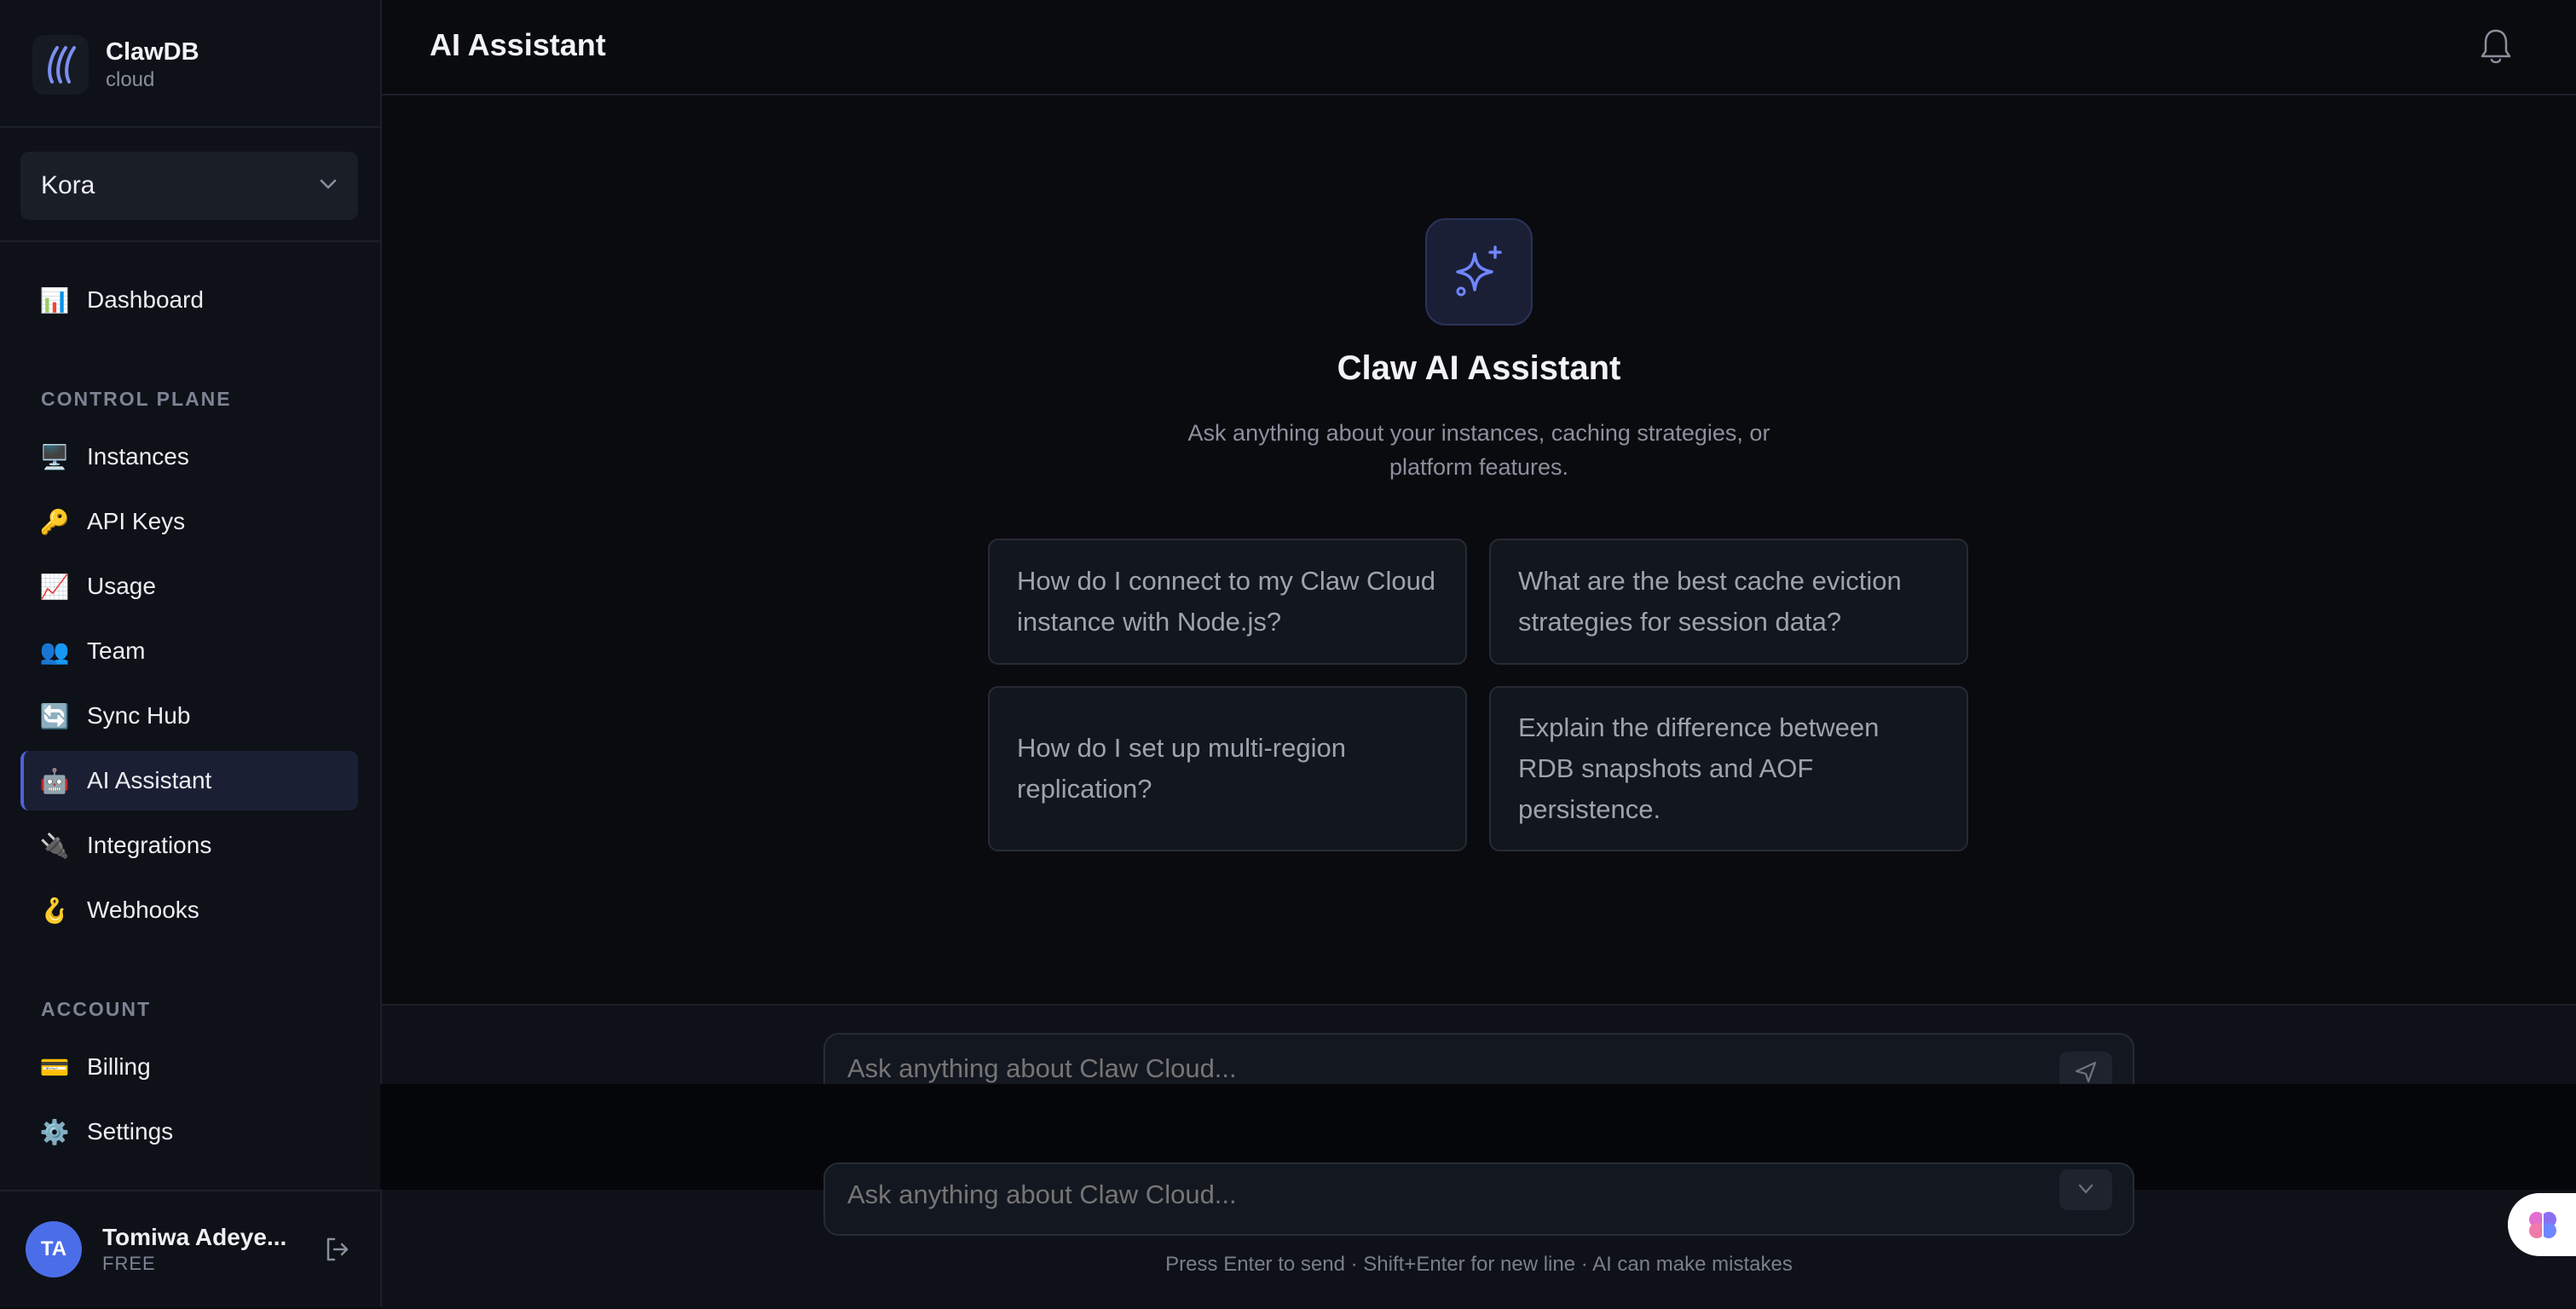 Image resolution: width=2576 pixels, height=1309 pixels. I want to click on gear-icon: ⚙️, so click(54, 1131).